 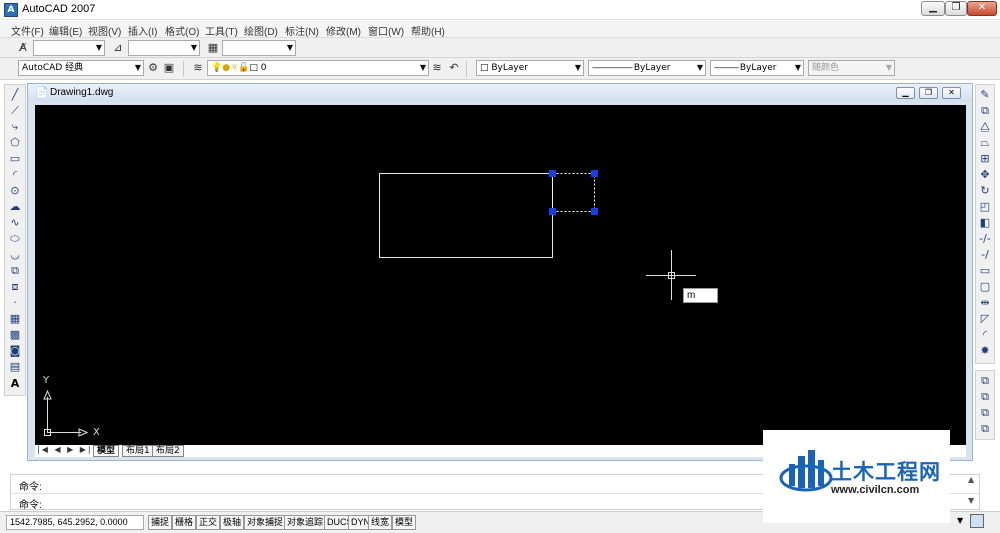 I want to click on break-at-point-icon: ▢, so click(x=985, y=287).